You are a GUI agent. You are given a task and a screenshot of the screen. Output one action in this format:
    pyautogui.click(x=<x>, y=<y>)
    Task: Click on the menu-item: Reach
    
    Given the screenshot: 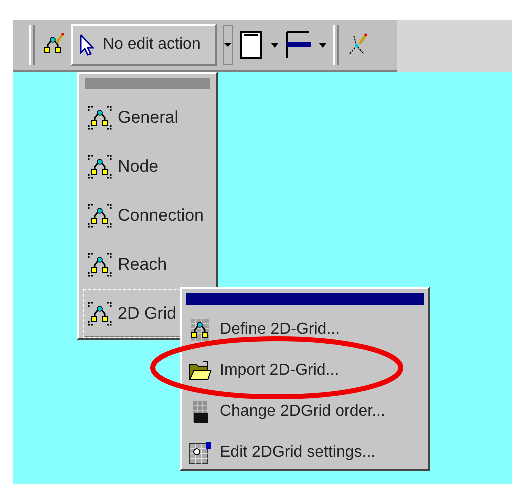 What is the action you would take?
    pyautogui.click(x=147, y=264)
    